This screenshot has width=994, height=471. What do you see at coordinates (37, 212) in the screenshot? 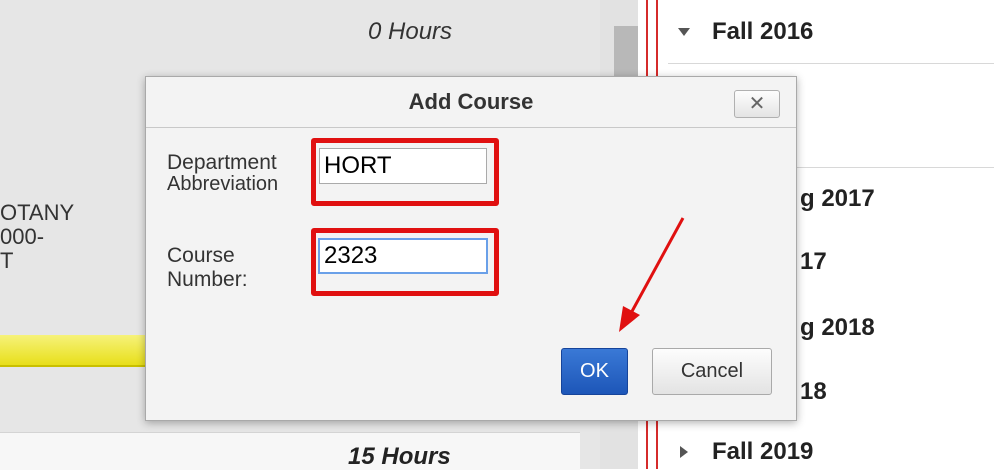
I see `course-text-line: OTANY` at bounding box center [37, 212].